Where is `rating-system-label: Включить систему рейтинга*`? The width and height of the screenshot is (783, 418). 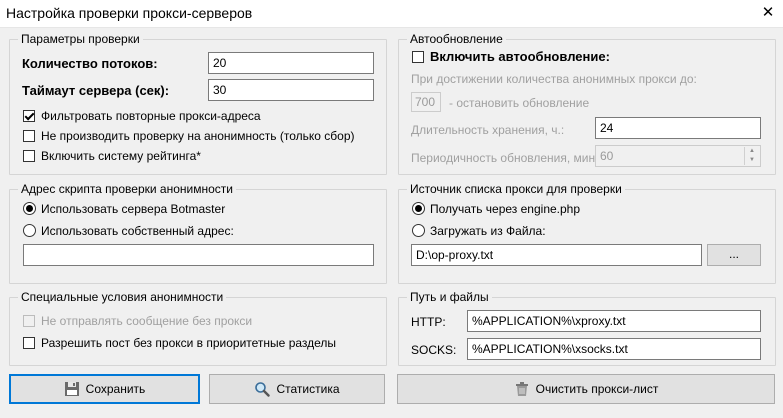
rating-system-label: Включить систему рейтинга* is located at coordinates (121, 156).